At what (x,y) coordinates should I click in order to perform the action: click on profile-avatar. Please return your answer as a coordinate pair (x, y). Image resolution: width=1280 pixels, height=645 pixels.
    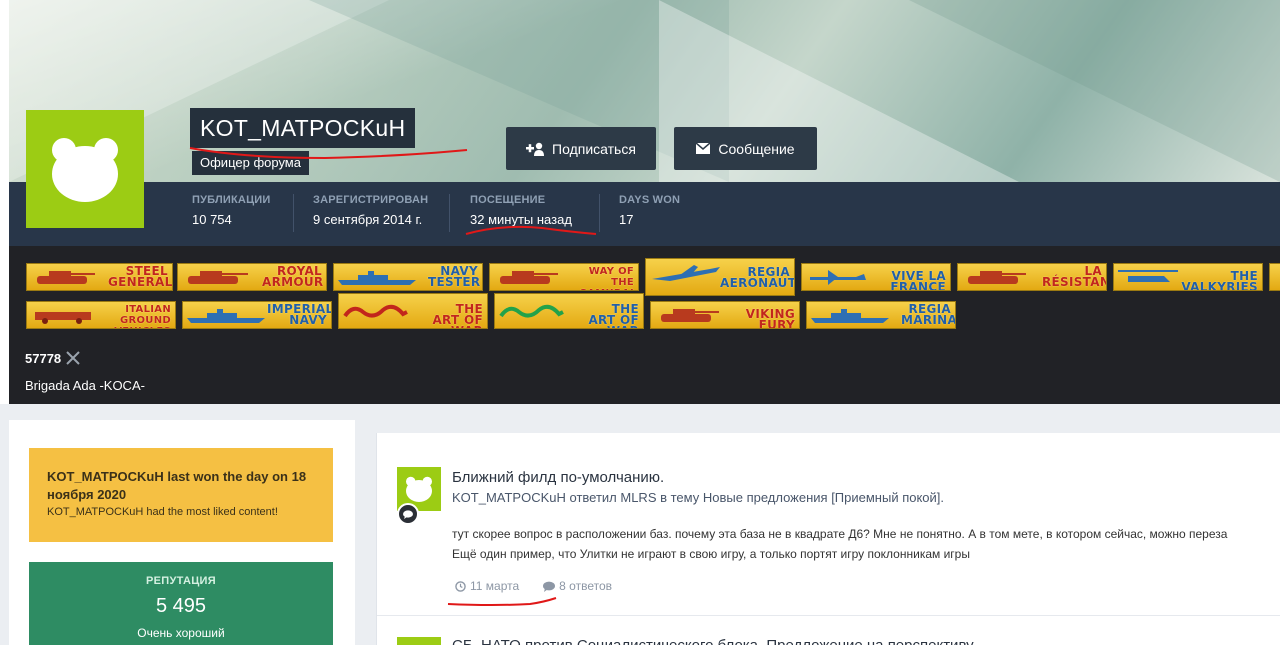
    Looking at the image, I should click on (85, 169).